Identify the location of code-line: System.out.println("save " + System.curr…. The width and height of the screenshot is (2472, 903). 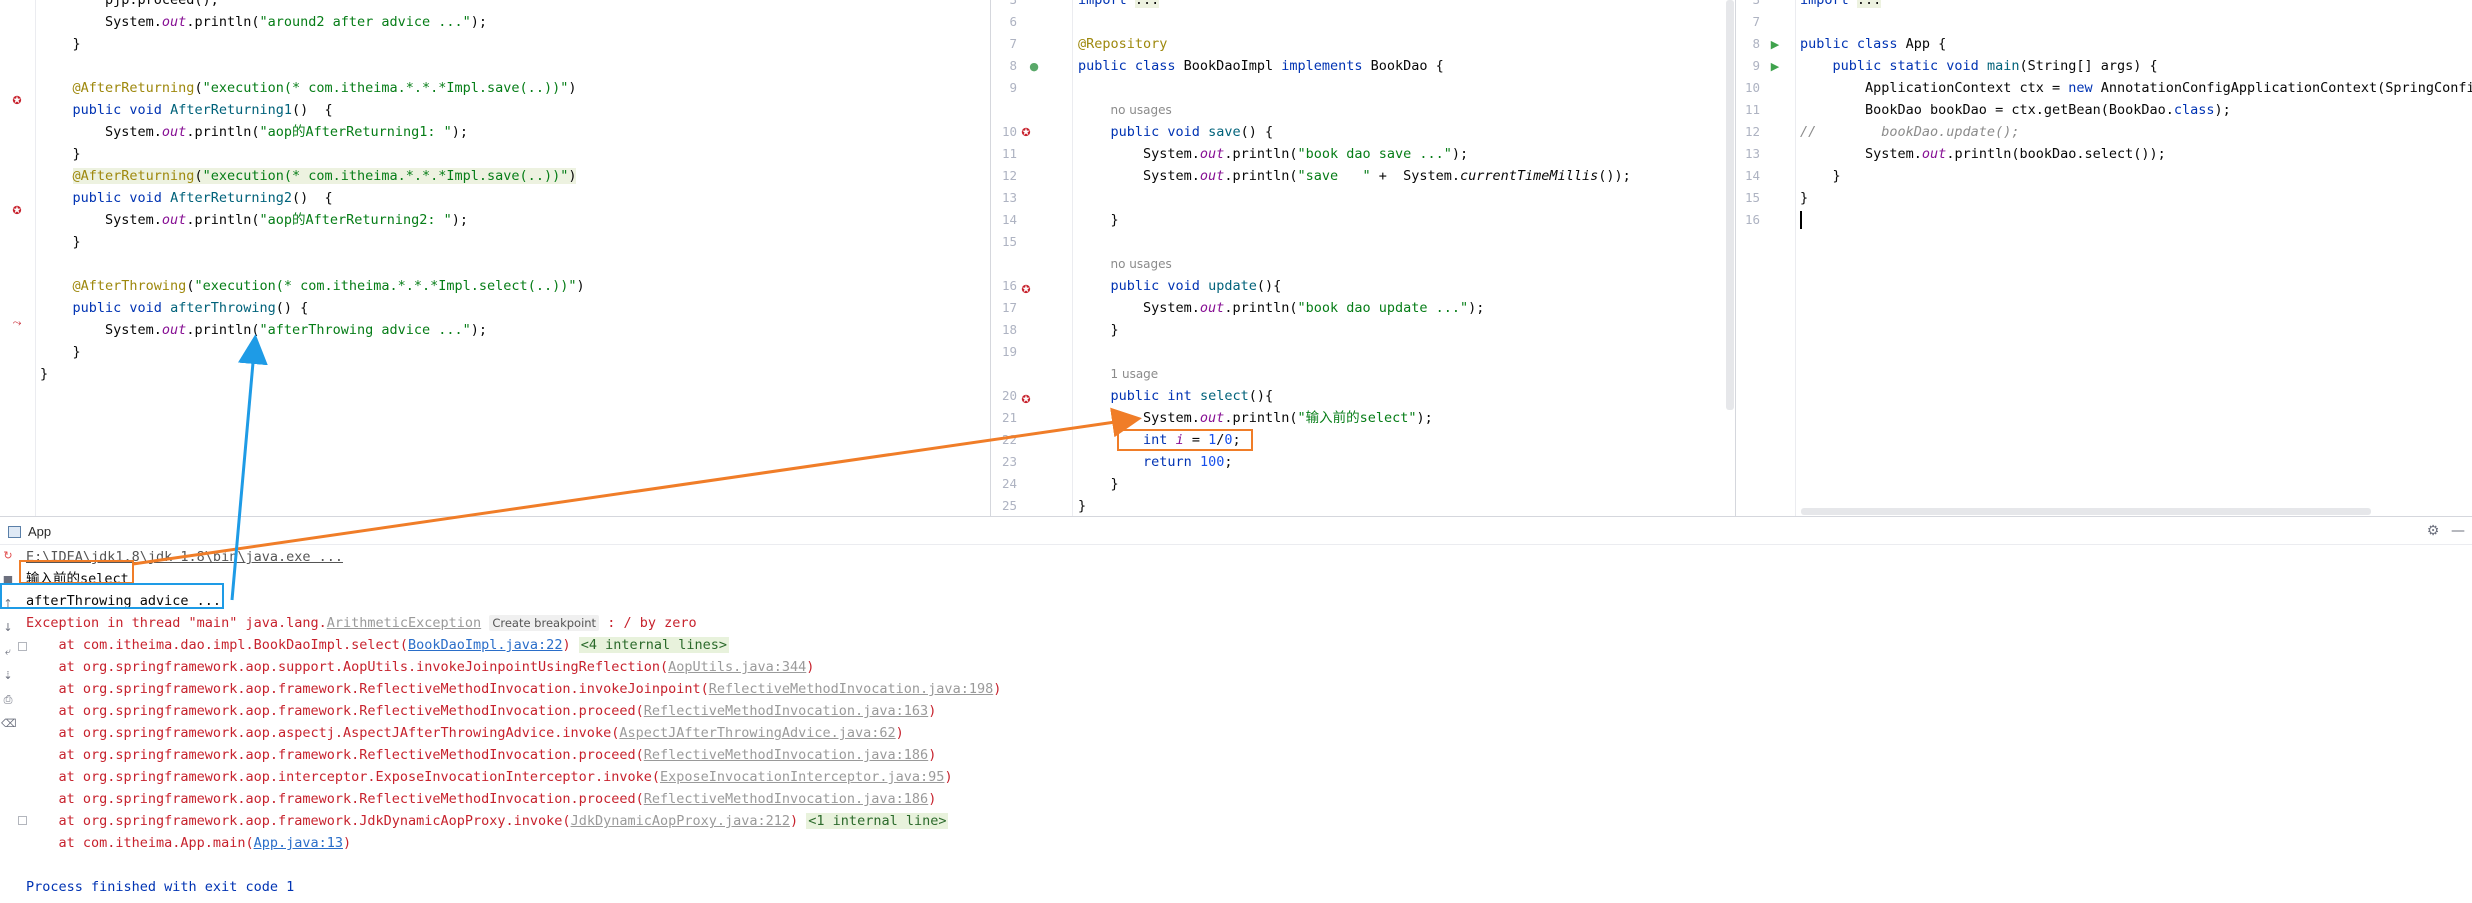
(1354, 176).